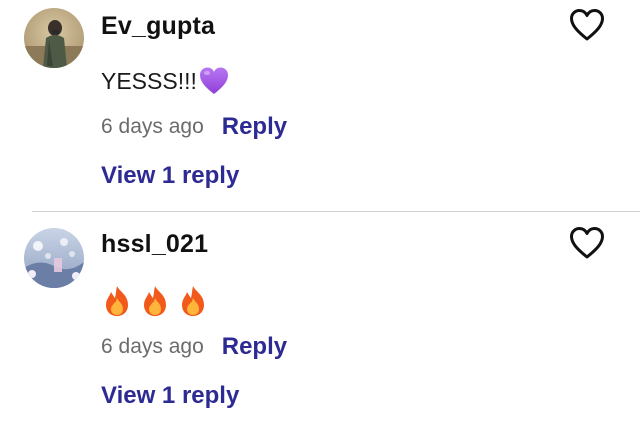 This screenshot has width=640, height=430. I want to click on comment-text, so click(158, 301).